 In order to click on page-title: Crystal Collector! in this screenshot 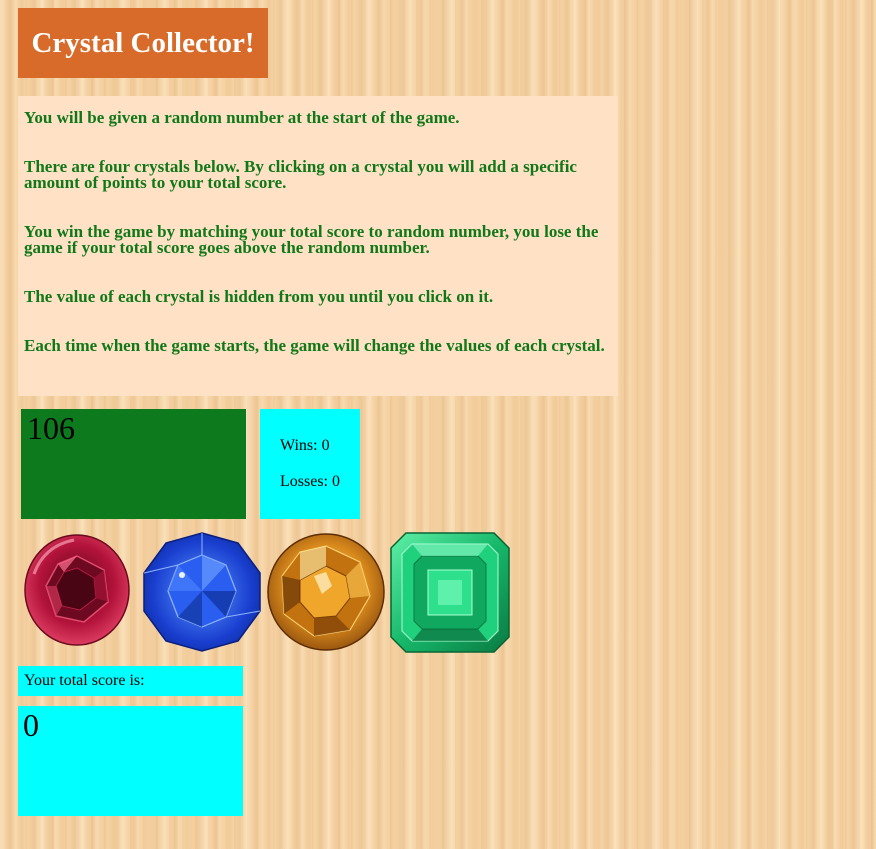, I will do `click(143, 43)`.